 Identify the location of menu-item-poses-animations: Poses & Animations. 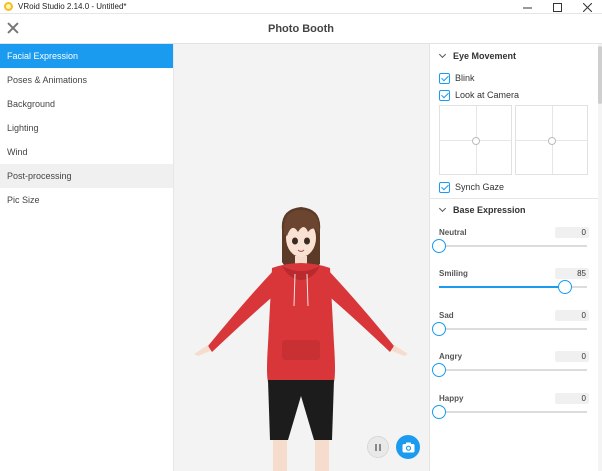
(86, 80).